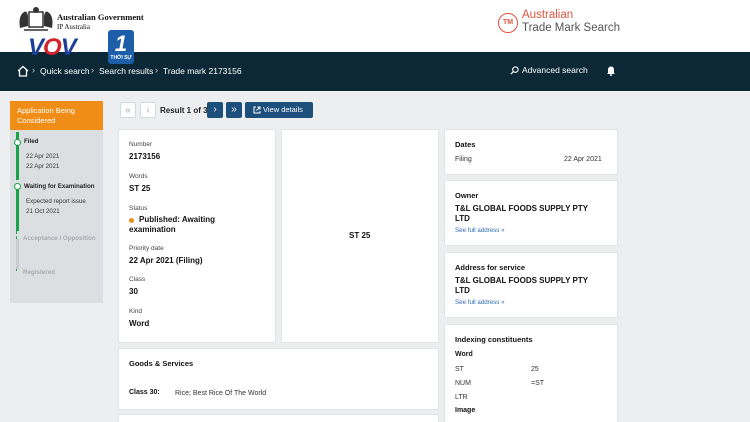 Image resolution: width=750 pixels, height=422 pixels. I want to click on view-details-label: View details, so click(283, 109).